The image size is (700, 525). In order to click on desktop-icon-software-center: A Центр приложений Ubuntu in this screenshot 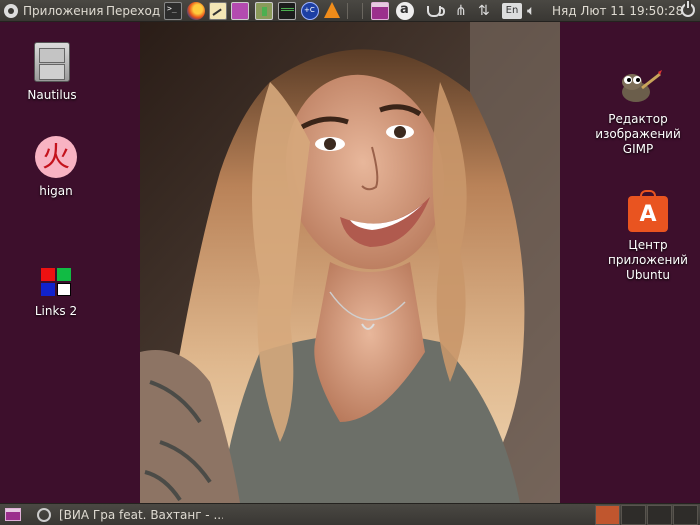, I will do `click(648, 236)`.